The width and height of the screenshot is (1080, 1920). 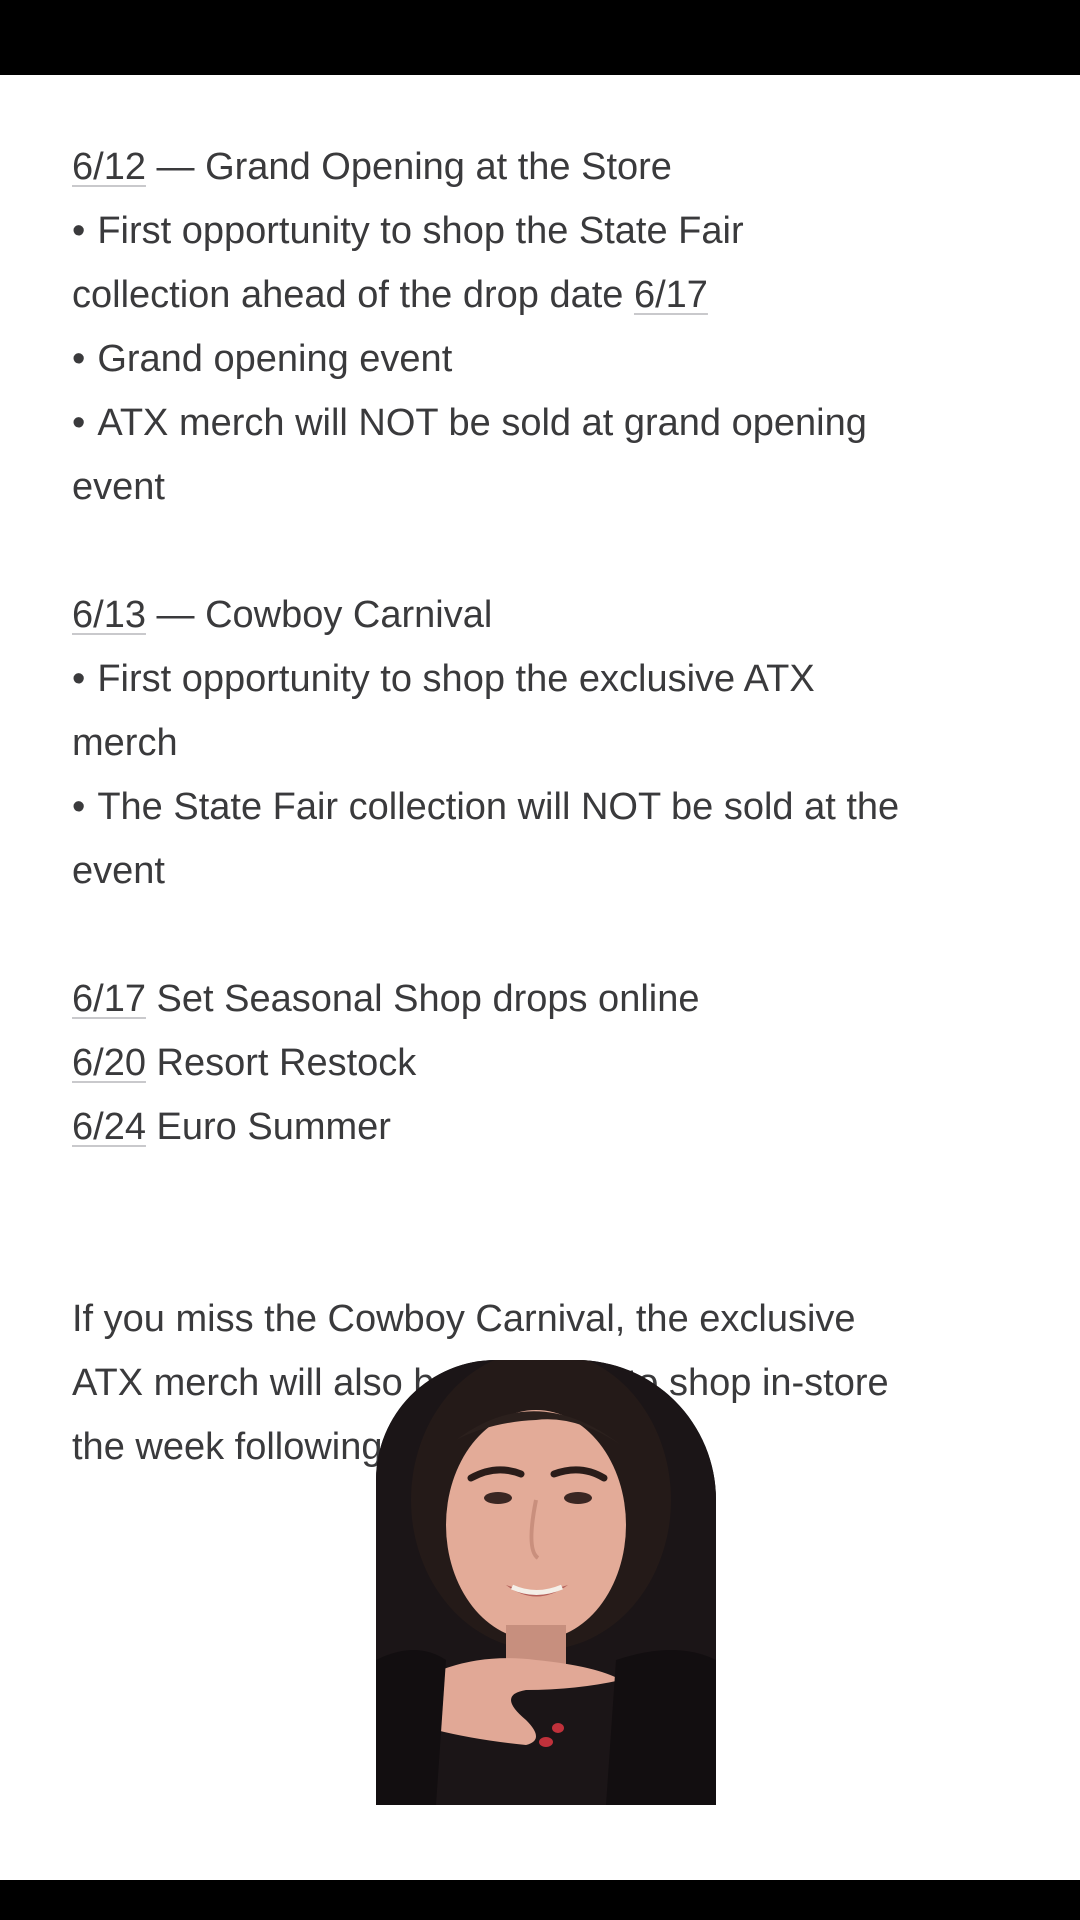 What do you see at coordinates (109, 167) in the screenshot?
I see `event-date-link: 6/12` at bounding box center [109, 167].